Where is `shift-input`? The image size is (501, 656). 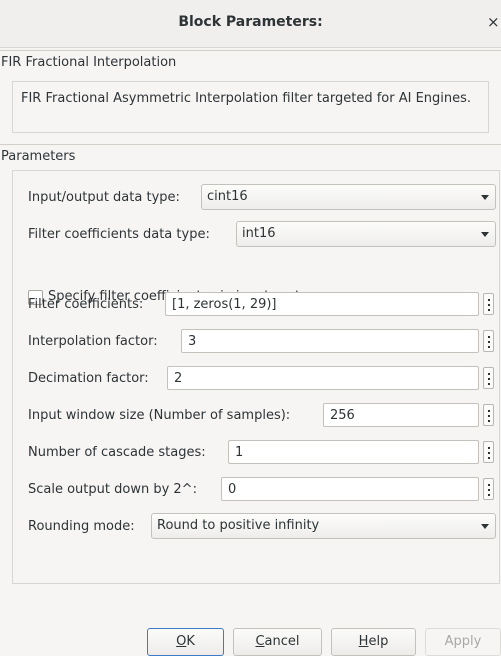 shift-input is located at coordinates (350, 489).